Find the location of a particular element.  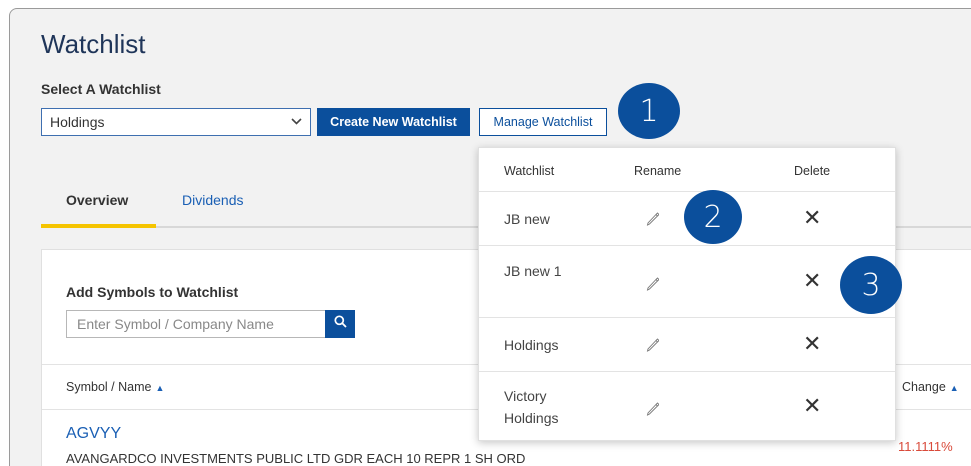

row-change-value: 11.1111% is located at coordinates (925, 446).